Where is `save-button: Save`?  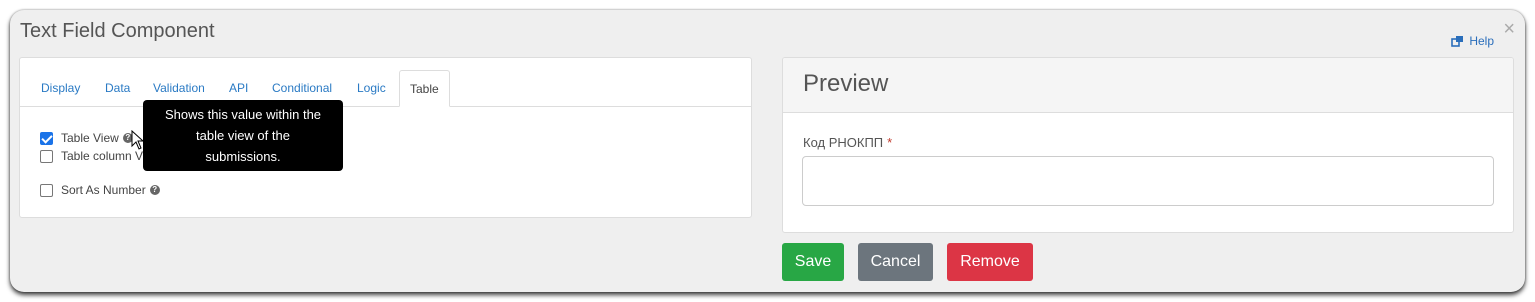 save-button: Save is located at coordinates (813, 262).